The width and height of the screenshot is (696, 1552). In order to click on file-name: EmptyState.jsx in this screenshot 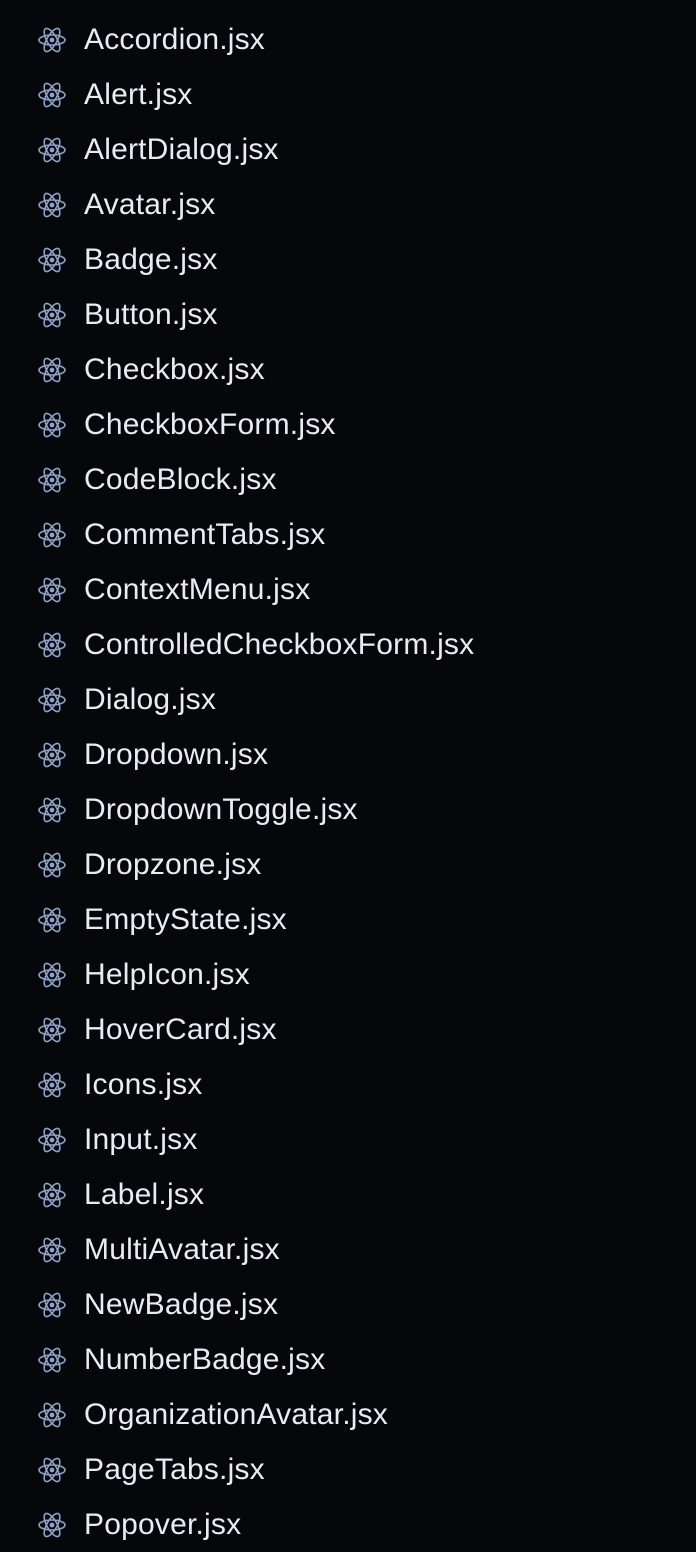, I will do `click(185, 919)`.